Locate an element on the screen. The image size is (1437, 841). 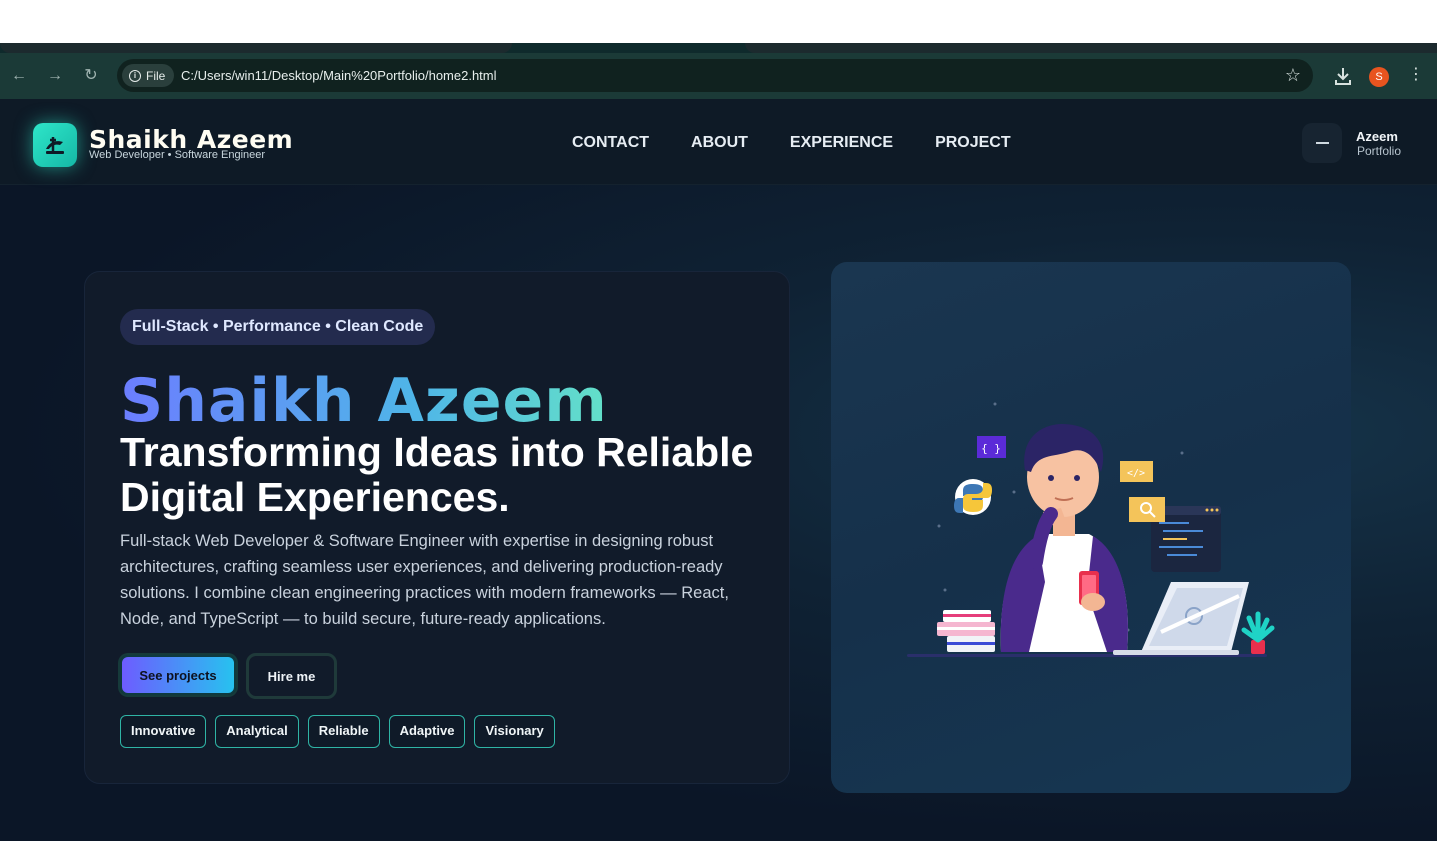
main-nav: CONTACT ABOUT EXPERIENCE PROJECT is located at coordinates (791, 143).